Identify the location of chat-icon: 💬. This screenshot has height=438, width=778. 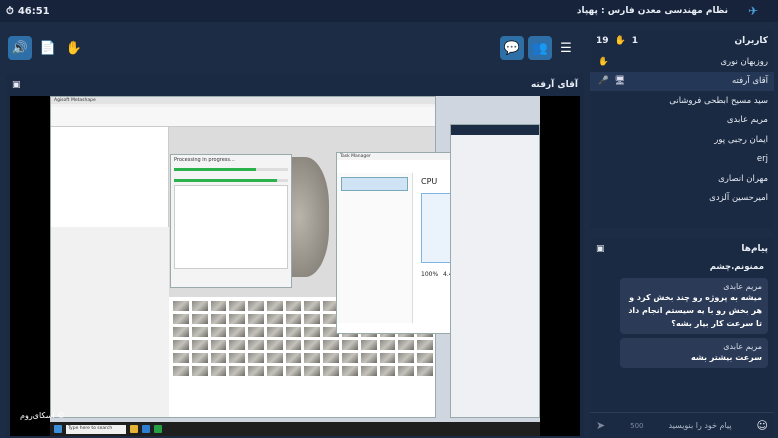
(512, 48).